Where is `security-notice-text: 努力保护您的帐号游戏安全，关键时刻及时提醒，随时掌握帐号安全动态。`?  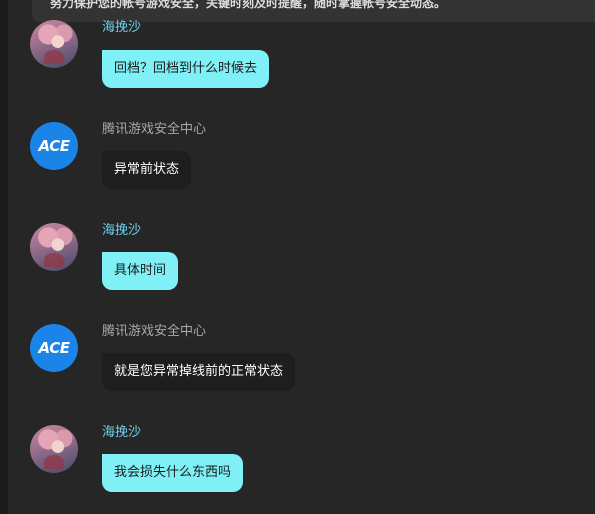
security-notice-text: 努力保护您的帐号游戏安全，关键时刻及时提醒，随时掌握帐号安全动态。 is located at coordinates (248, 5).